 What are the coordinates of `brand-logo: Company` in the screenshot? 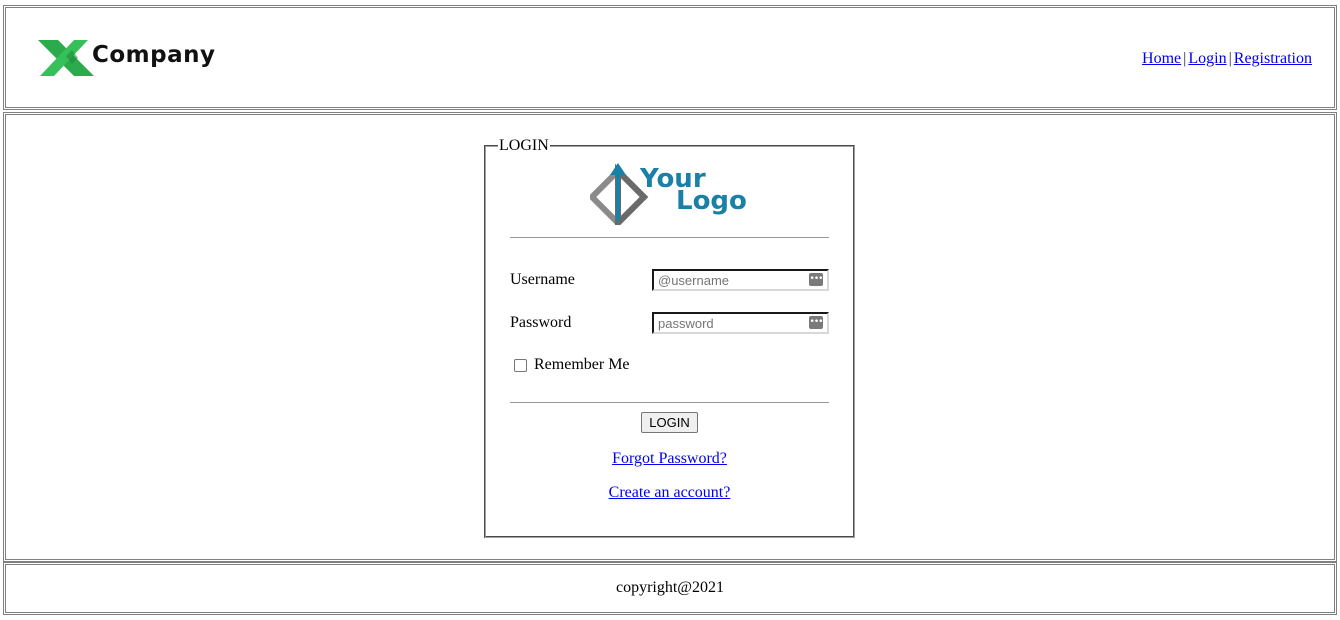 It's located at (126, 57).